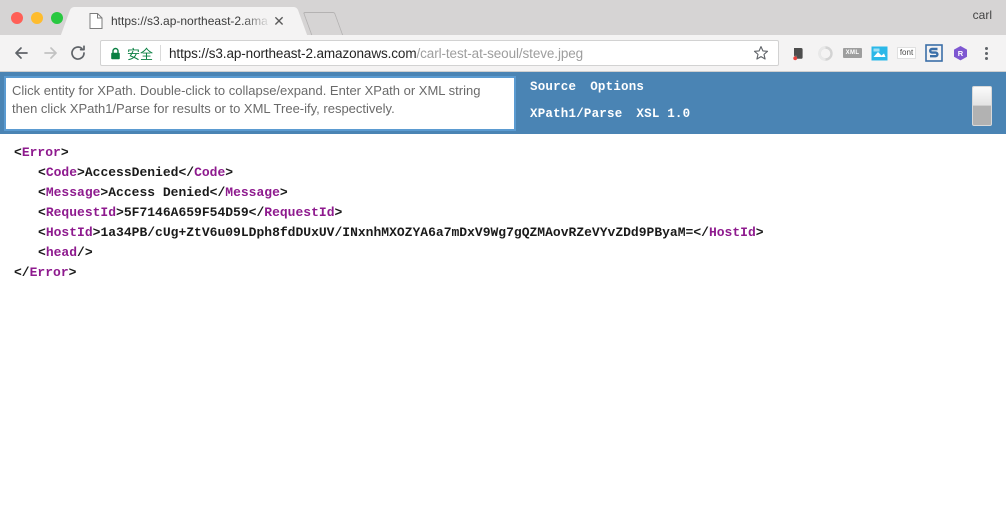 The width and height of the screenshot is (1006, 532). I want to click on svg-text: R, so click(961, 53).